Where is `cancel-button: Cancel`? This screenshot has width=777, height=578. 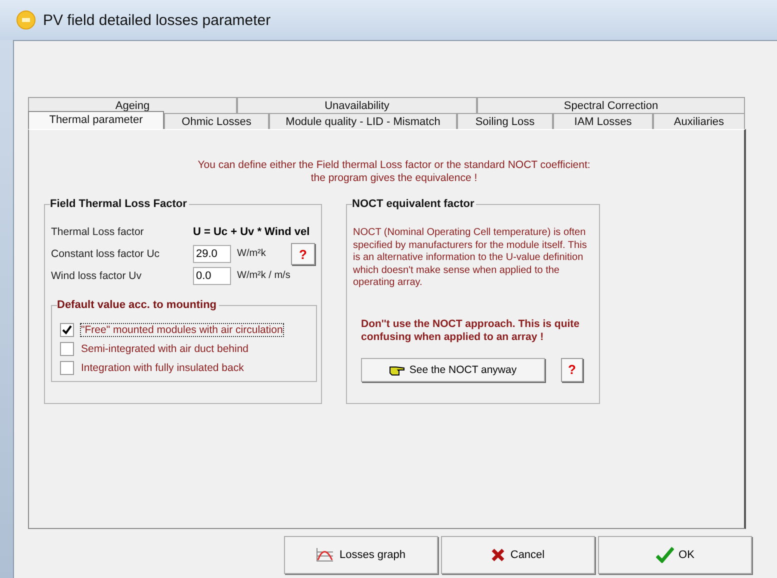
cancel-button: Cancel is located at coordinates (518, 555).